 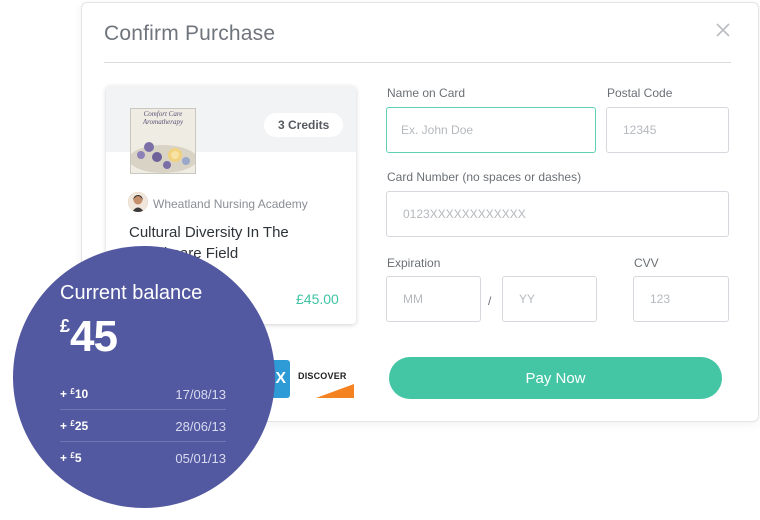 I want to click on provider-name: Wheatland Nursing Academy, so click(x=230, y=204).